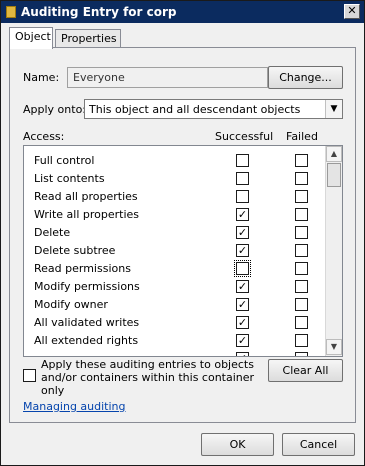  Describe the element at coordinates (174, 305) in the screenshot. I see `permission-row: Modify owner ✓` at that location.